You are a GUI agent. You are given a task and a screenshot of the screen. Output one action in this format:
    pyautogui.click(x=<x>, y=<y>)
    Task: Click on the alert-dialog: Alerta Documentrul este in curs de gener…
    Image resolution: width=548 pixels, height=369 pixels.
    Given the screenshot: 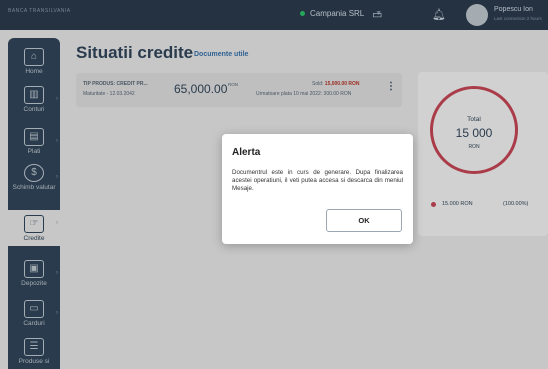 What is the action you would take?
    pyautogui.click(x=317, y=189)
    